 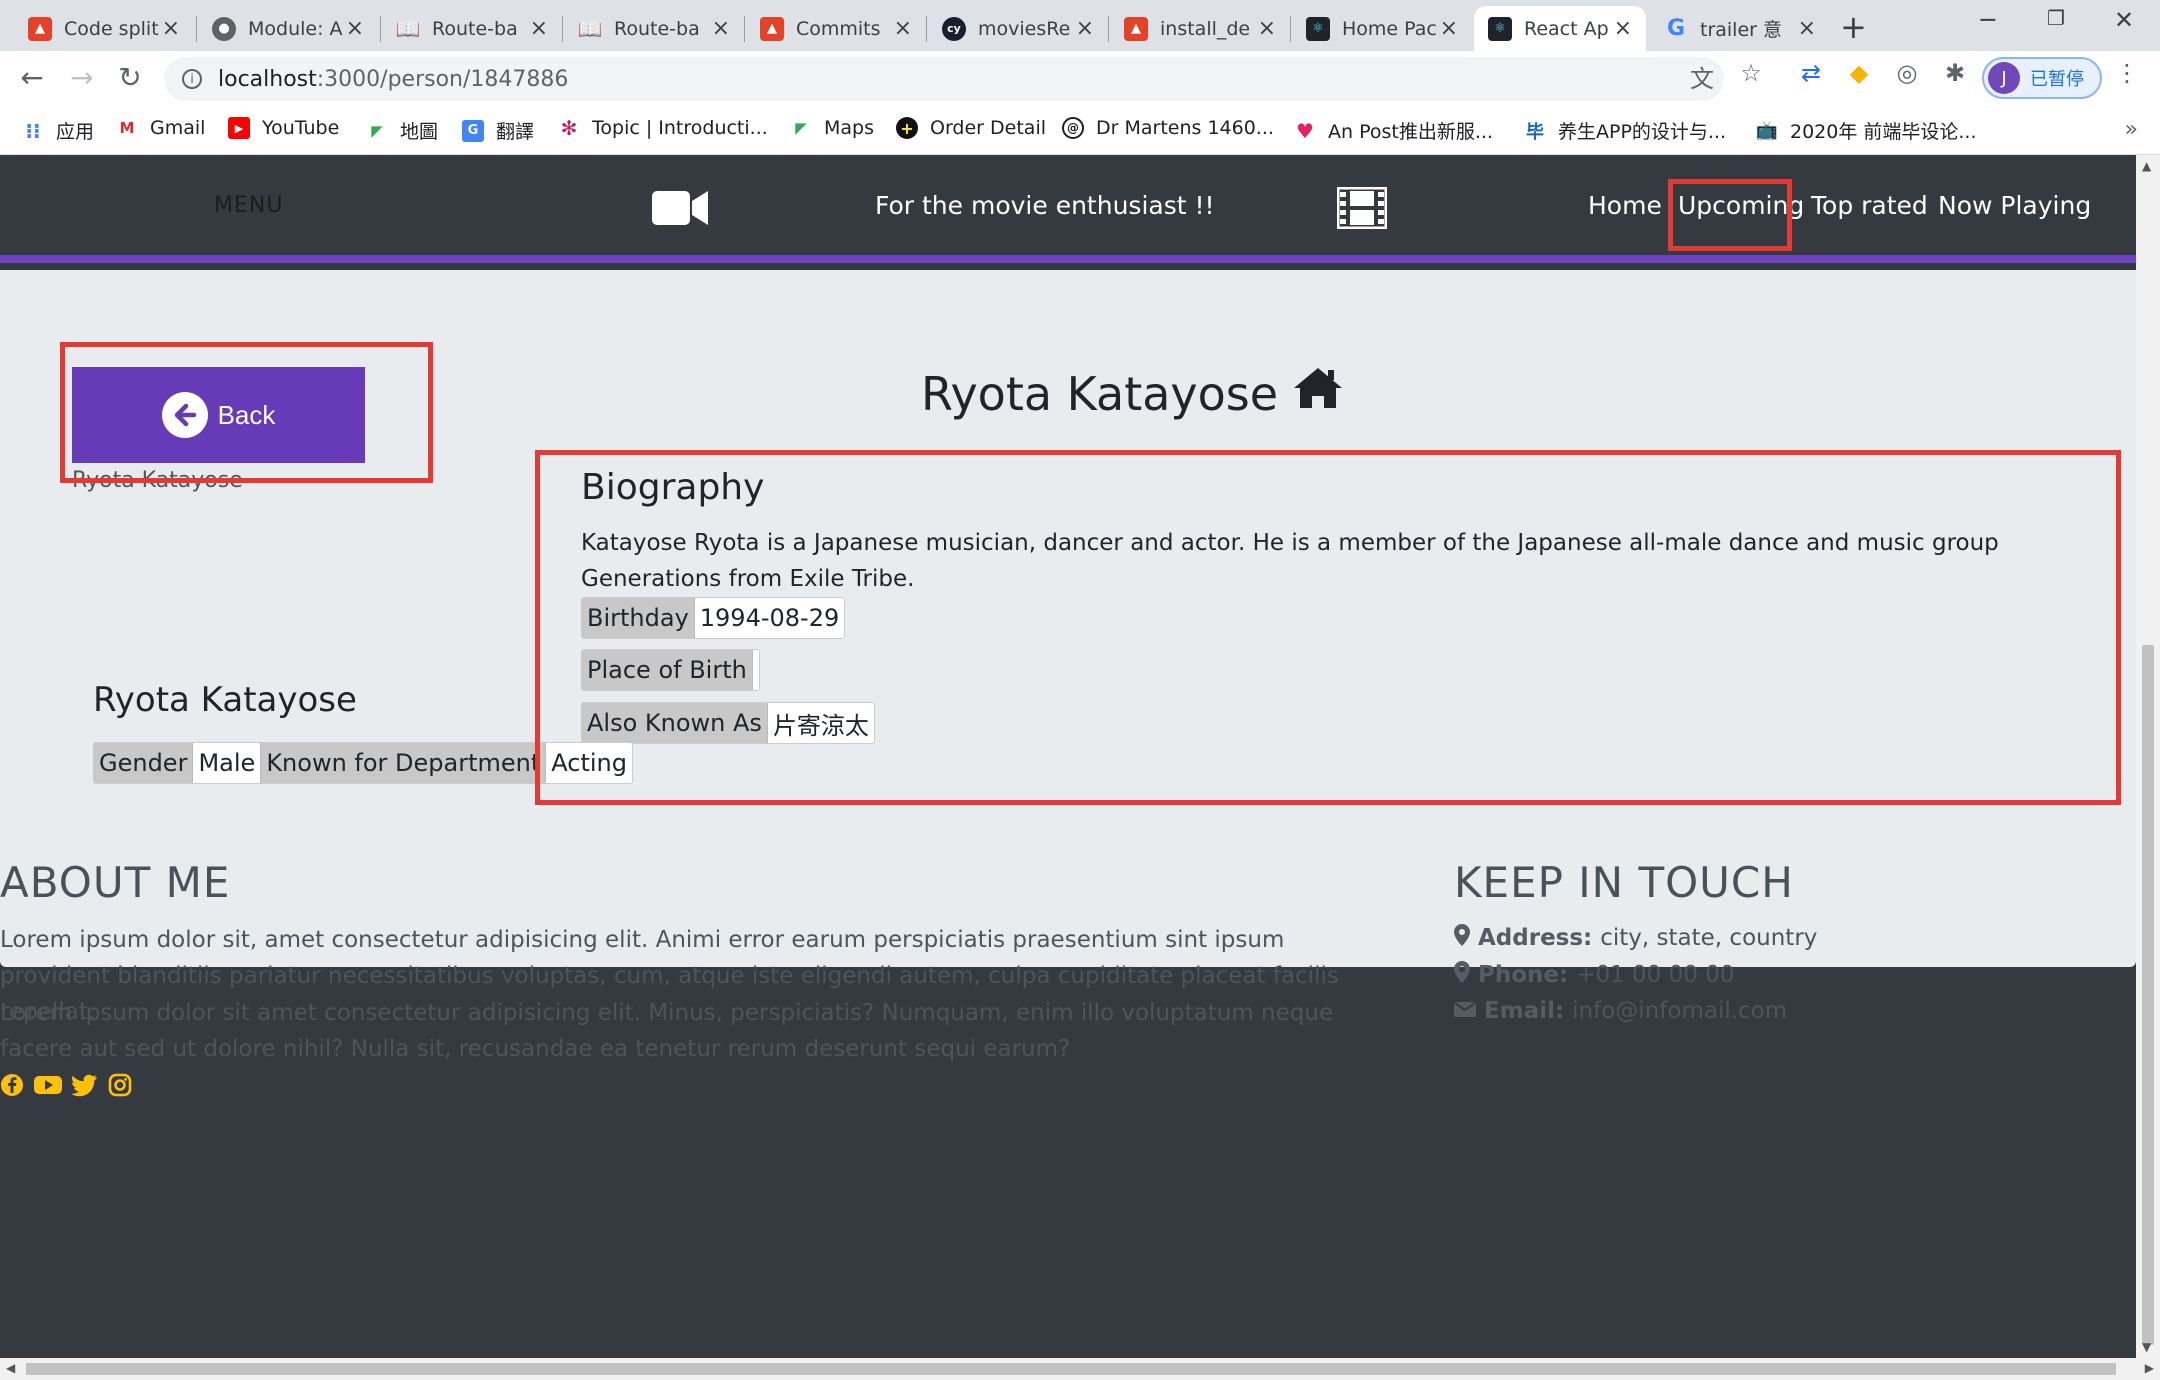 What do you see at coordinates (2056, 18) in the screenshot?
I see `restore-button: ❐` at bounding box center [2056, 18].